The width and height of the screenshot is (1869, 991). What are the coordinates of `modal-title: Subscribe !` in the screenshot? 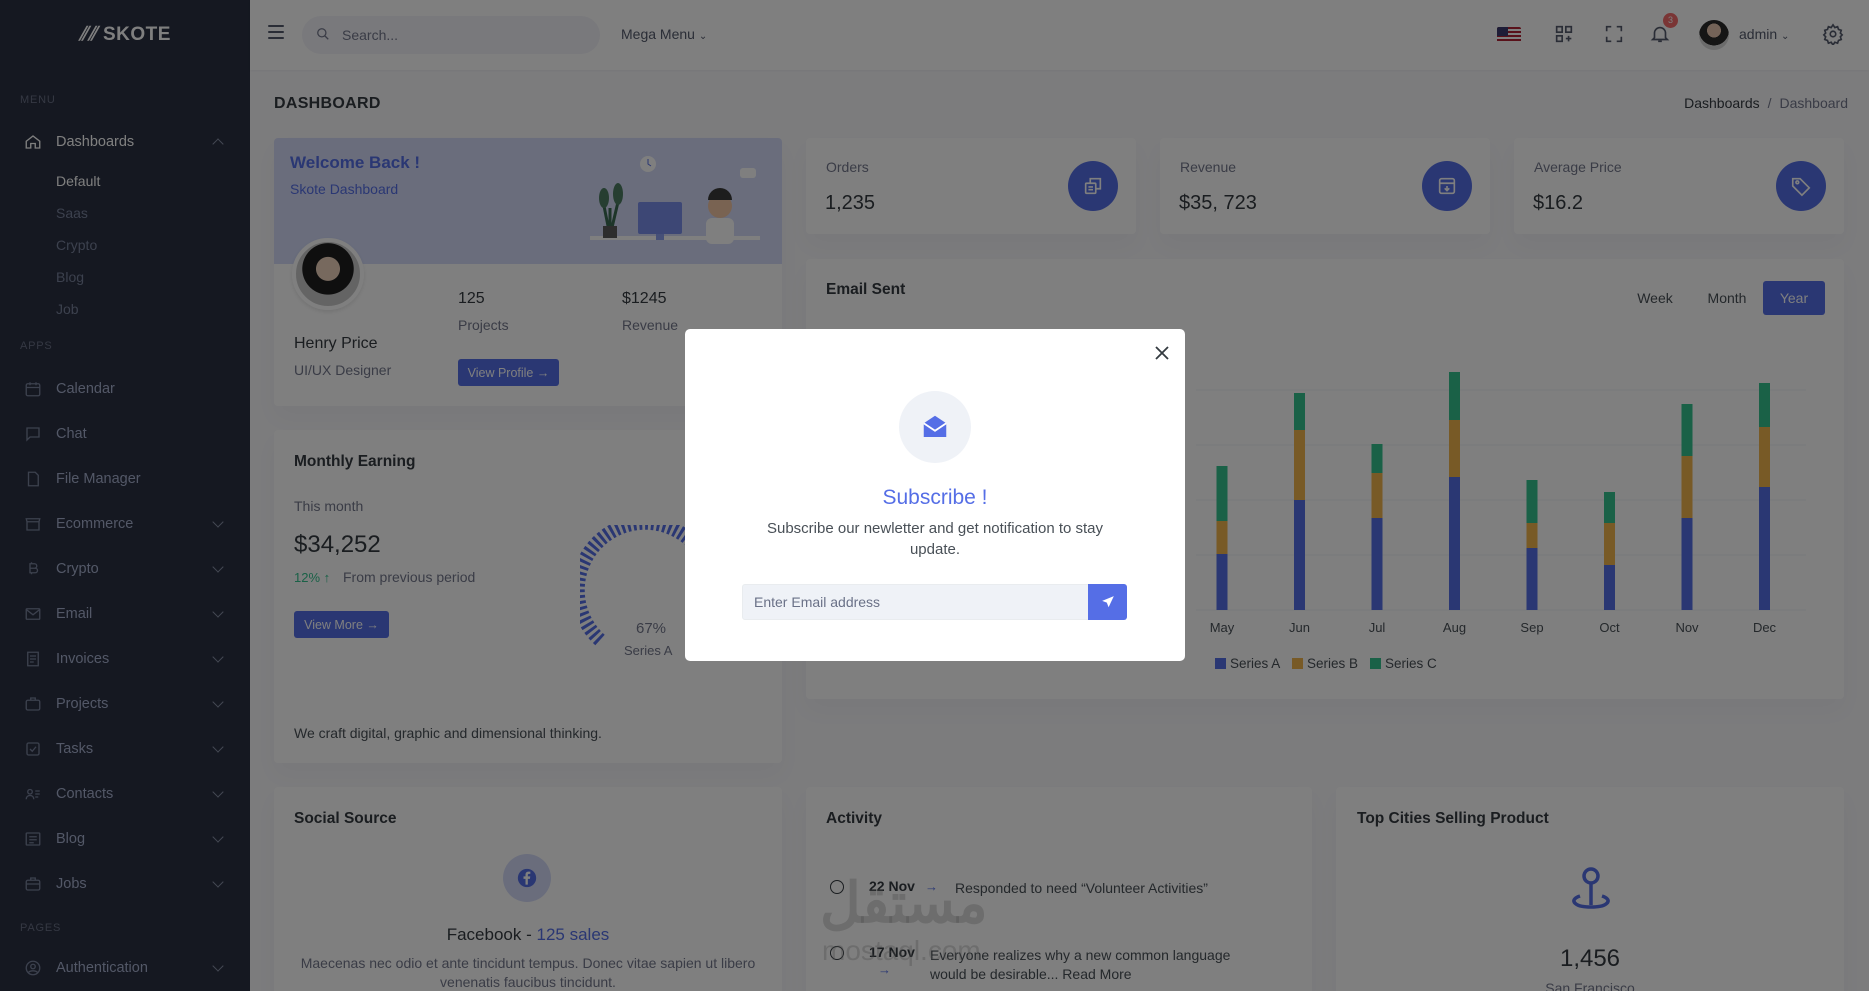 It's located at (935, 497).